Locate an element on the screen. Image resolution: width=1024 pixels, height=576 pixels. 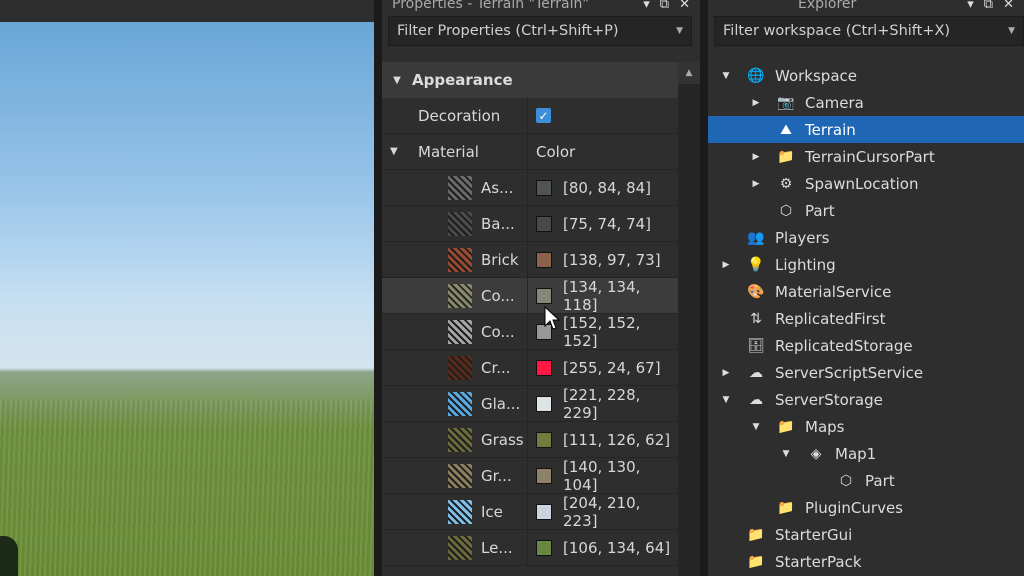
material-row: Cr... [255, 24, 67] is located at coordinates (530, 368).